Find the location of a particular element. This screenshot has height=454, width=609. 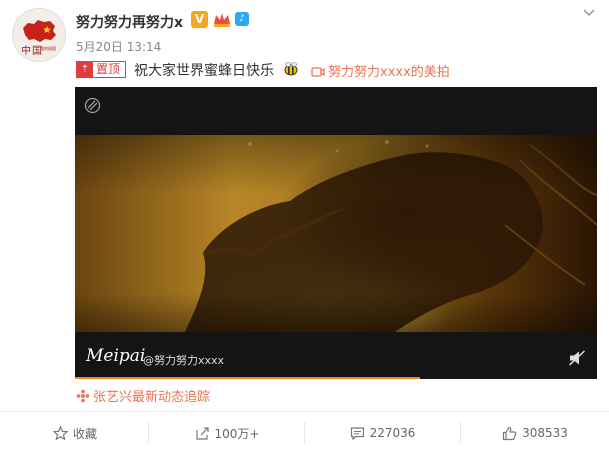

favorite-button: 收藏 is located at coordinates (75, 433).